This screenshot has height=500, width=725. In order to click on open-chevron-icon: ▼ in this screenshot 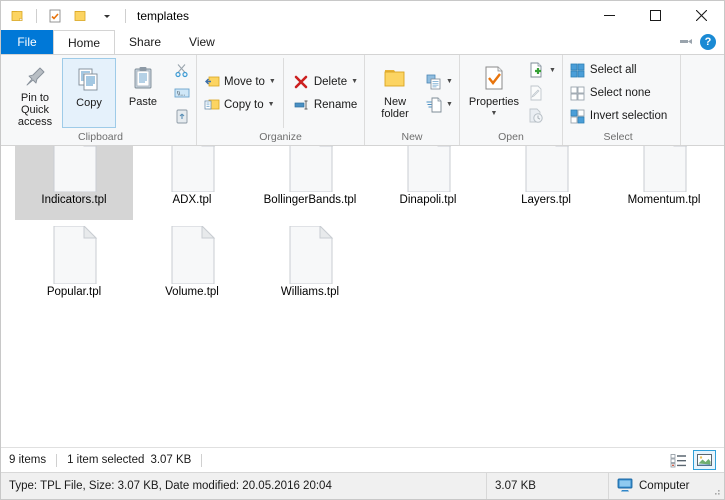, I will do `click(552, 70)`.